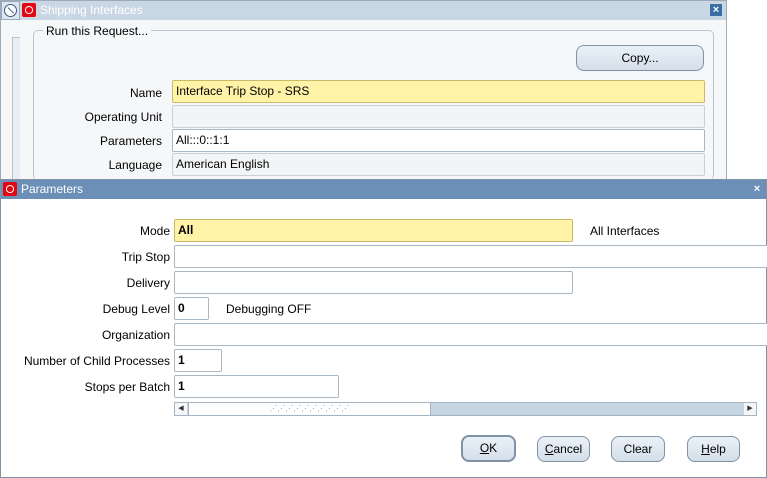 Image resolution: width=767 pixels, height=478 pixels. Describe the element at coordinates (186, 230) in the screenshot. I see `mode-value: All` at that location.